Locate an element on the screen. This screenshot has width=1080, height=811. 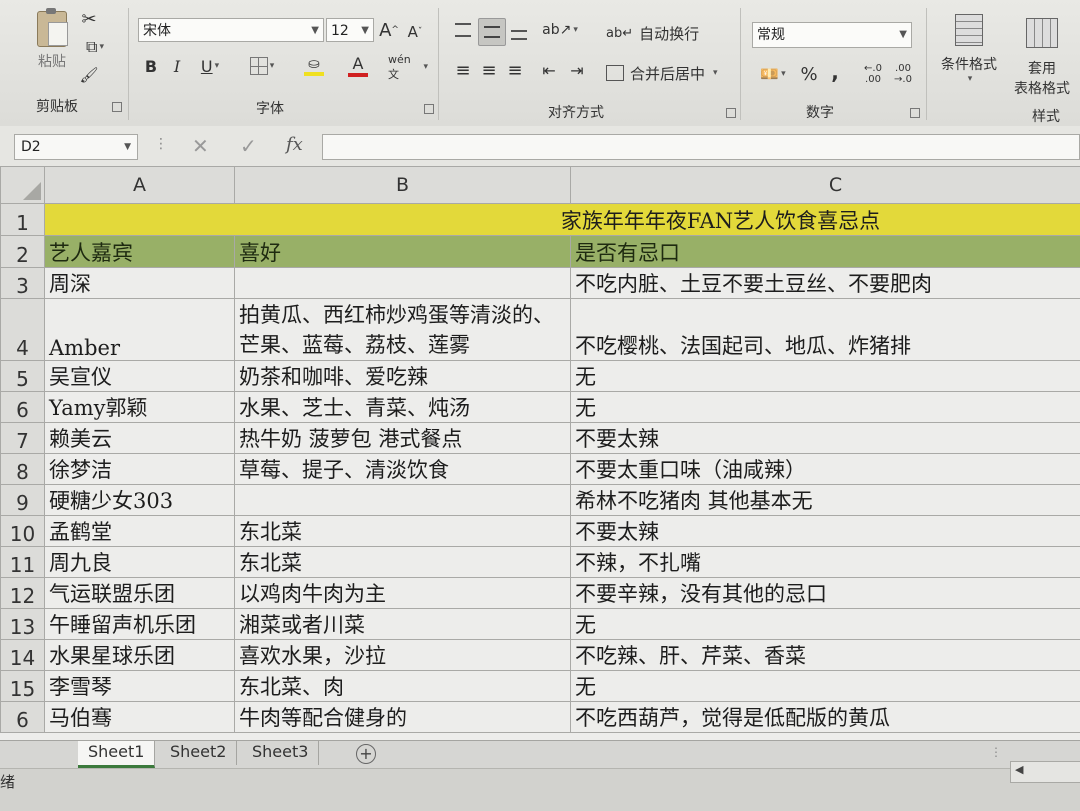
cell-restrictions: 不吃西葫芦，觉得是低配版的黄瓜 is located at coordinates (825, 717).